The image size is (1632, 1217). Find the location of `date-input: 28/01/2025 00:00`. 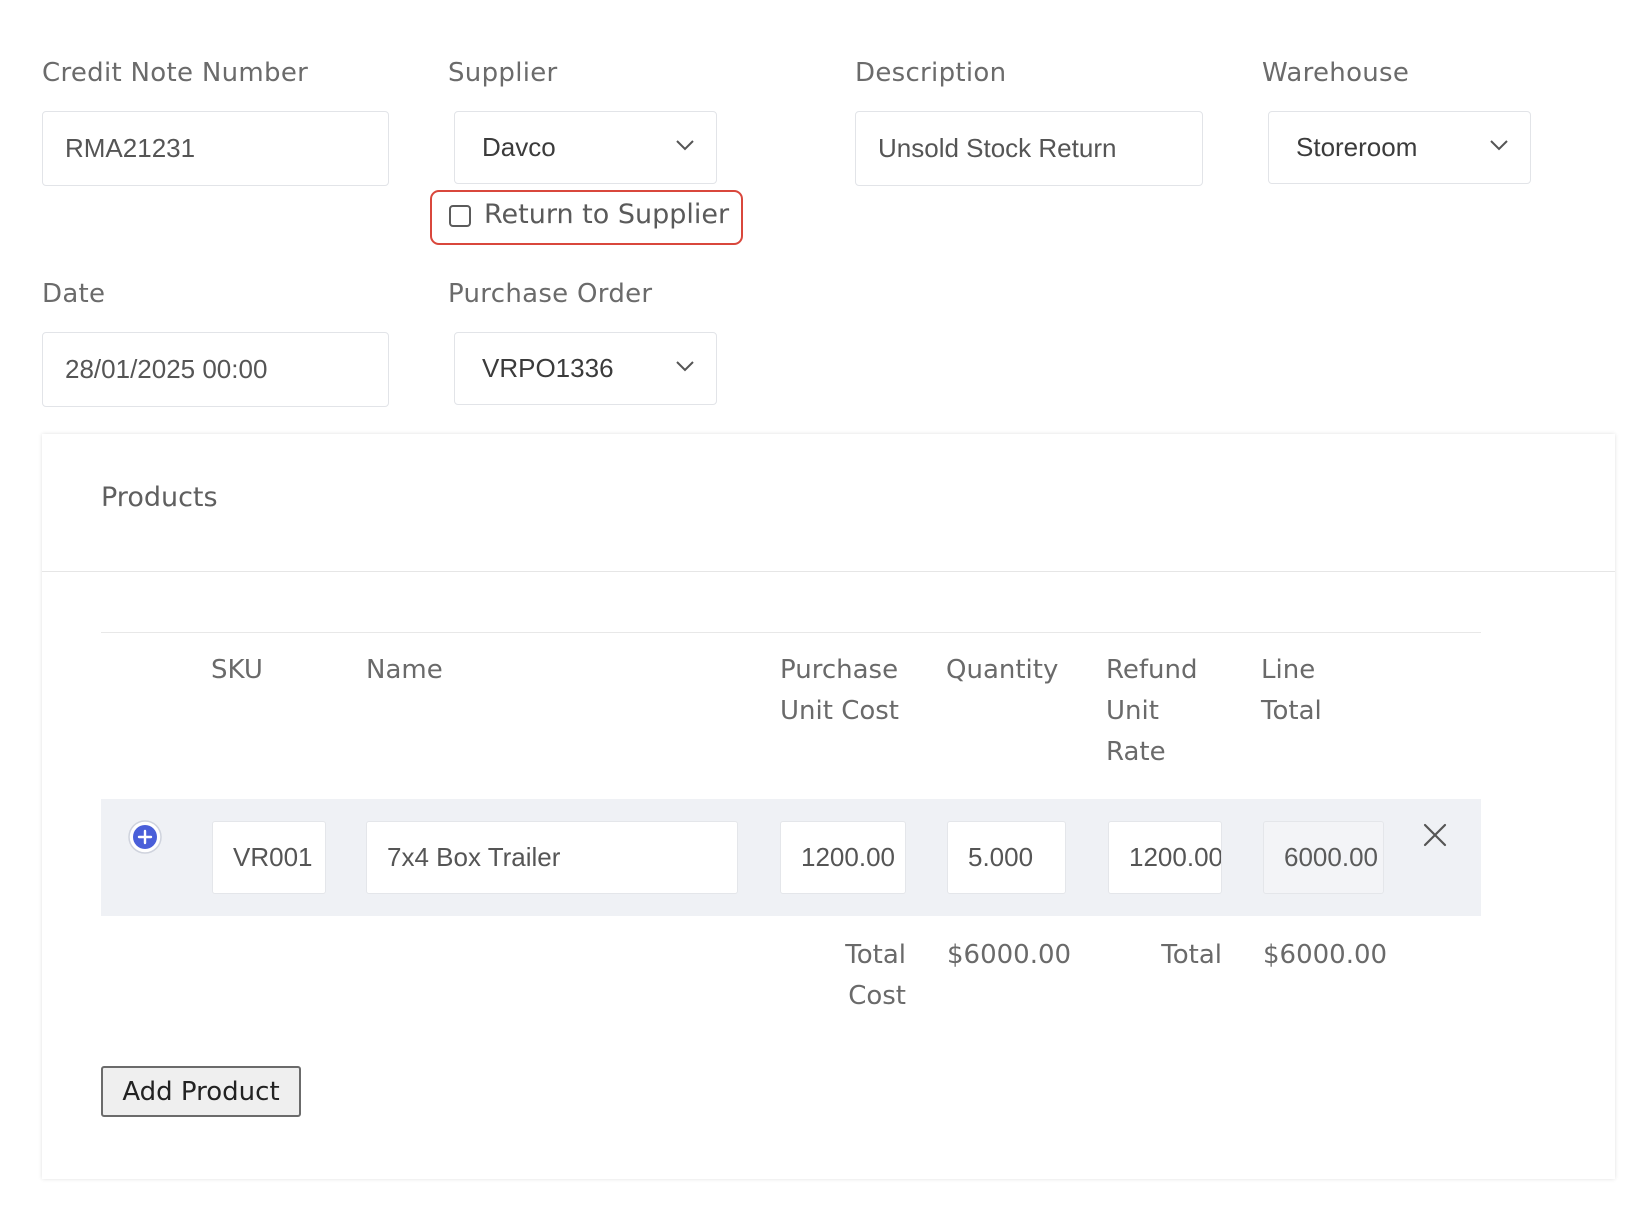

date-input: 28/01/2025 00:00 is located at coordinates (215, 369).